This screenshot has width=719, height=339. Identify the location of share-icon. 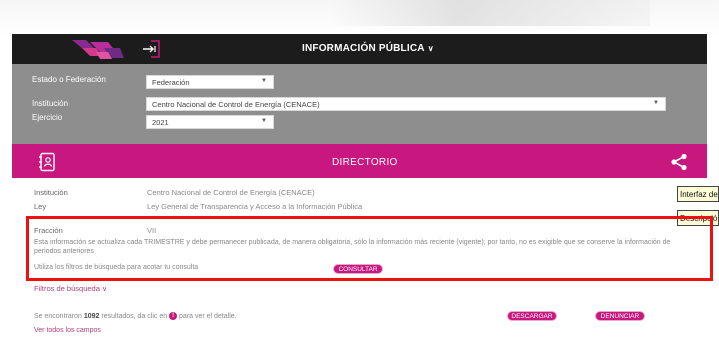
(679, 162).